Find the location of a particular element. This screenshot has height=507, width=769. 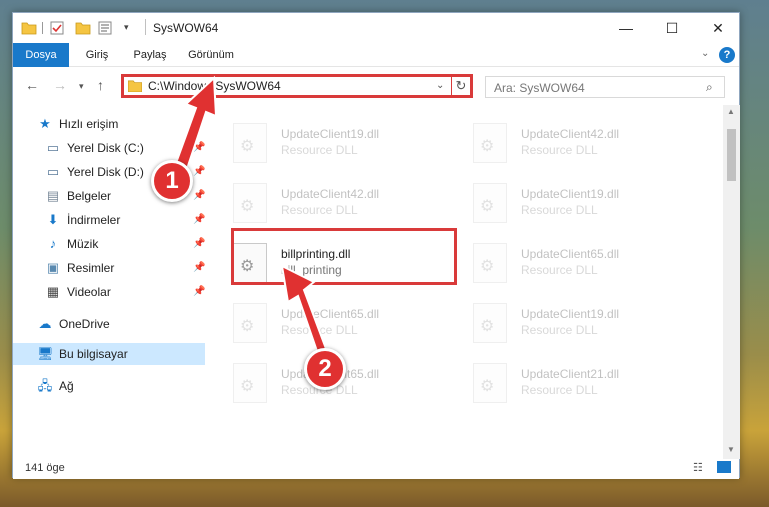

details-view-icon: ☷ is located at coordinates (698, 467).